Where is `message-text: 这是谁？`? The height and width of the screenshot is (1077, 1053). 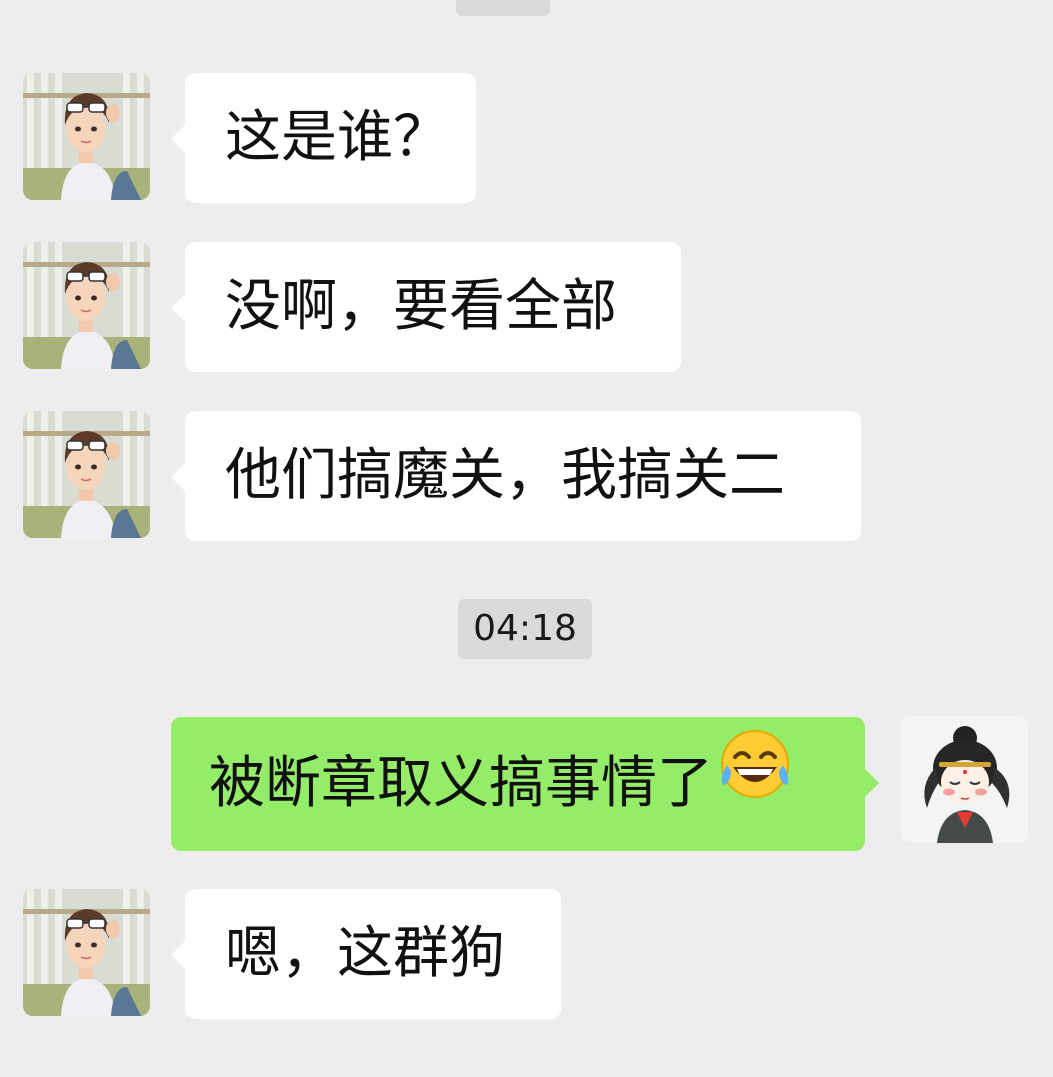 message-text: 这是谁？ is located at coordinates (337, 137).